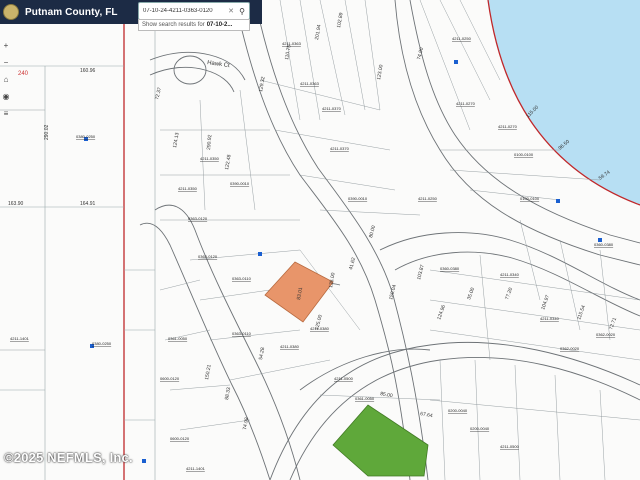 Image resolution: width=640 pixels, height=480 pixels. Describe the element at coordinates (173, 25) in the screenshot. I see `suggestion-prefix: Show search results for` at that location.